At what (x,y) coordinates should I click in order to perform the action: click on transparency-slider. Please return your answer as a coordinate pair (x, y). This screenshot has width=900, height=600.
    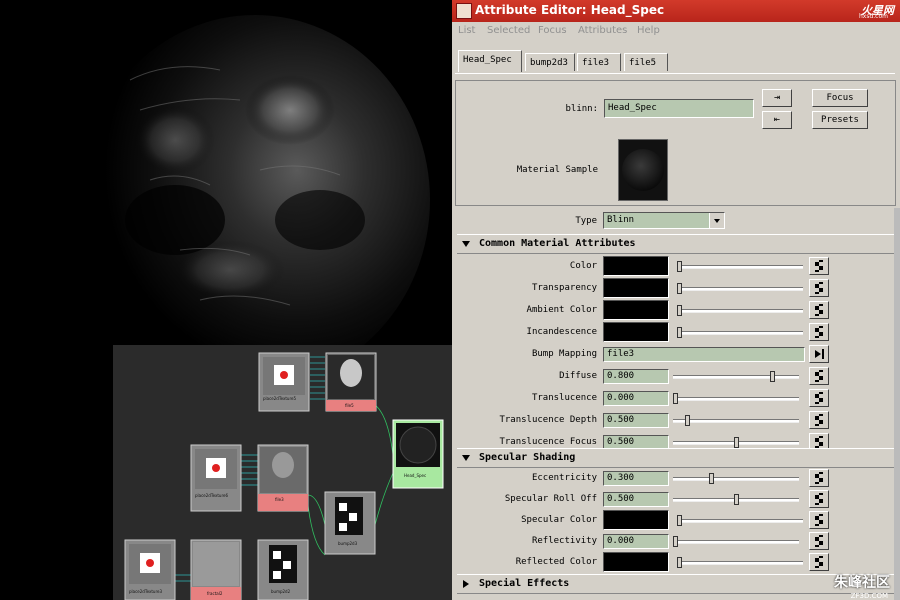
    Looking at the image, I should click on (740, 288).